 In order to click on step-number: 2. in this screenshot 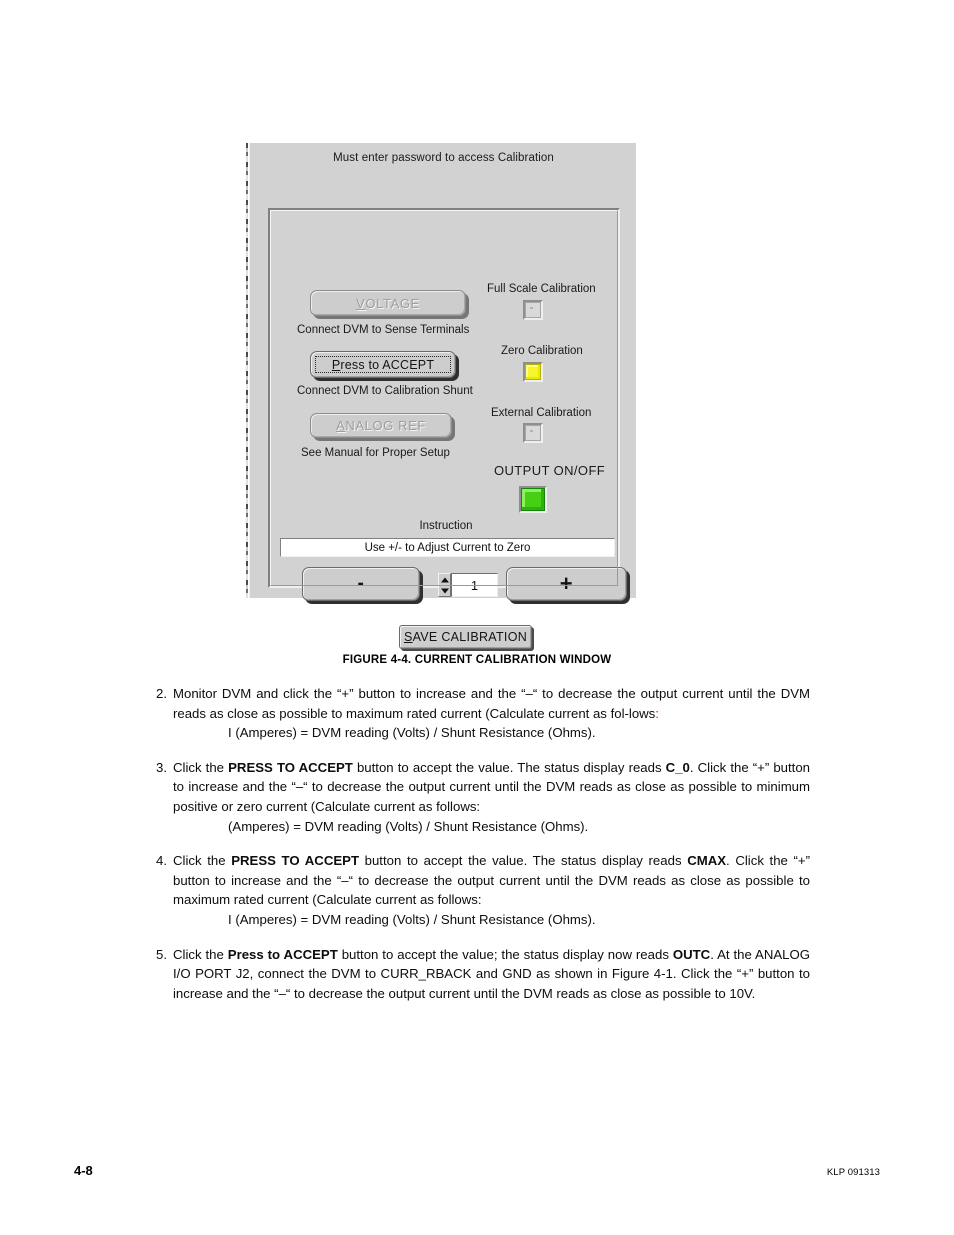, I will do `click(161, 693)`.